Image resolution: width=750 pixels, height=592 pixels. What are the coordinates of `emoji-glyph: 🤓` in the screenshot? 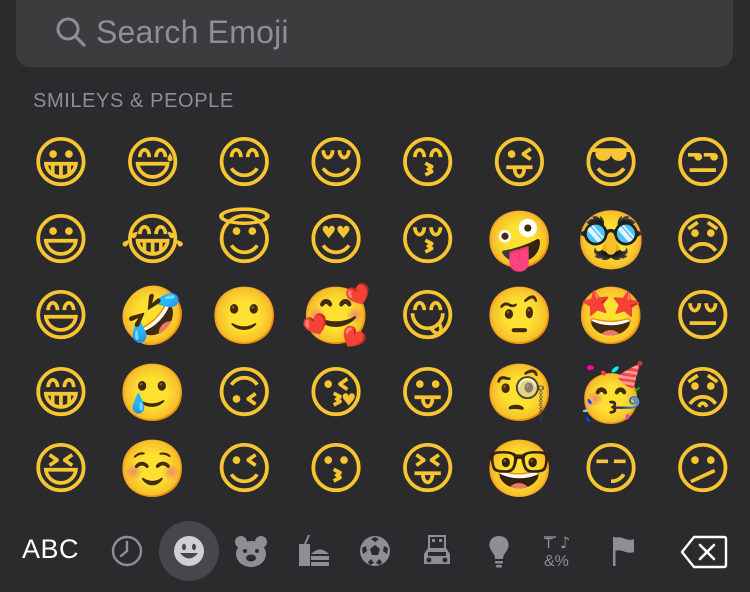 It's located at (519, 469).